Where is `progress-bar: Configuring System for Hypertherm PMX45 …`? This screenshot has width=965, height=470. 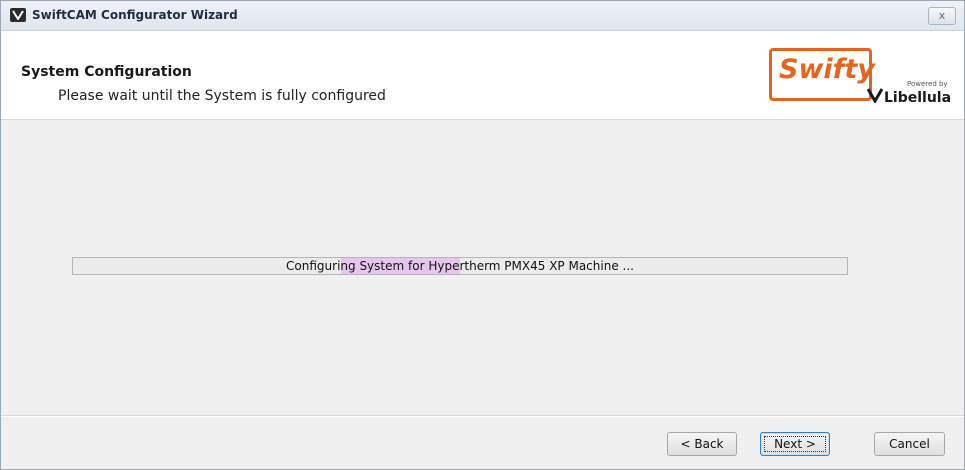 progress-bar: Configuring System for Hypertherm PMX45 … is located at coordinates (460, 266).